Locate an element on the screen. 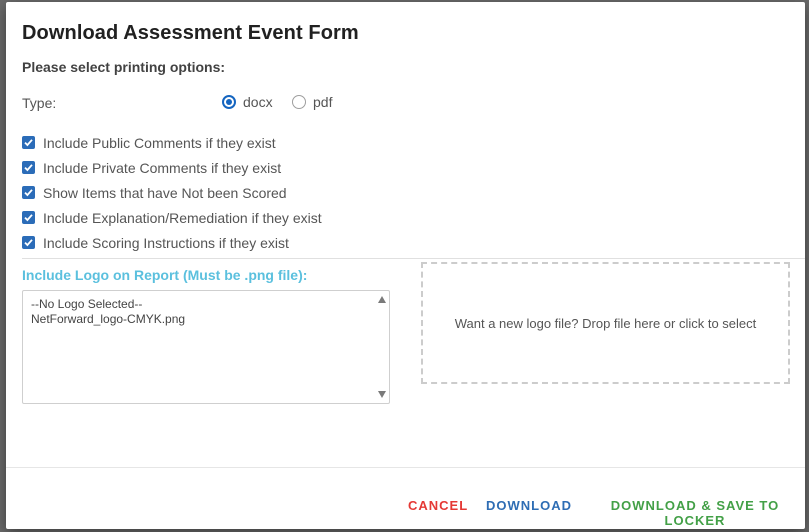 The height and width of the screenshot is (532, 809). dialog-title: Download Assessment Event Form is located at coordinates (190, 33).